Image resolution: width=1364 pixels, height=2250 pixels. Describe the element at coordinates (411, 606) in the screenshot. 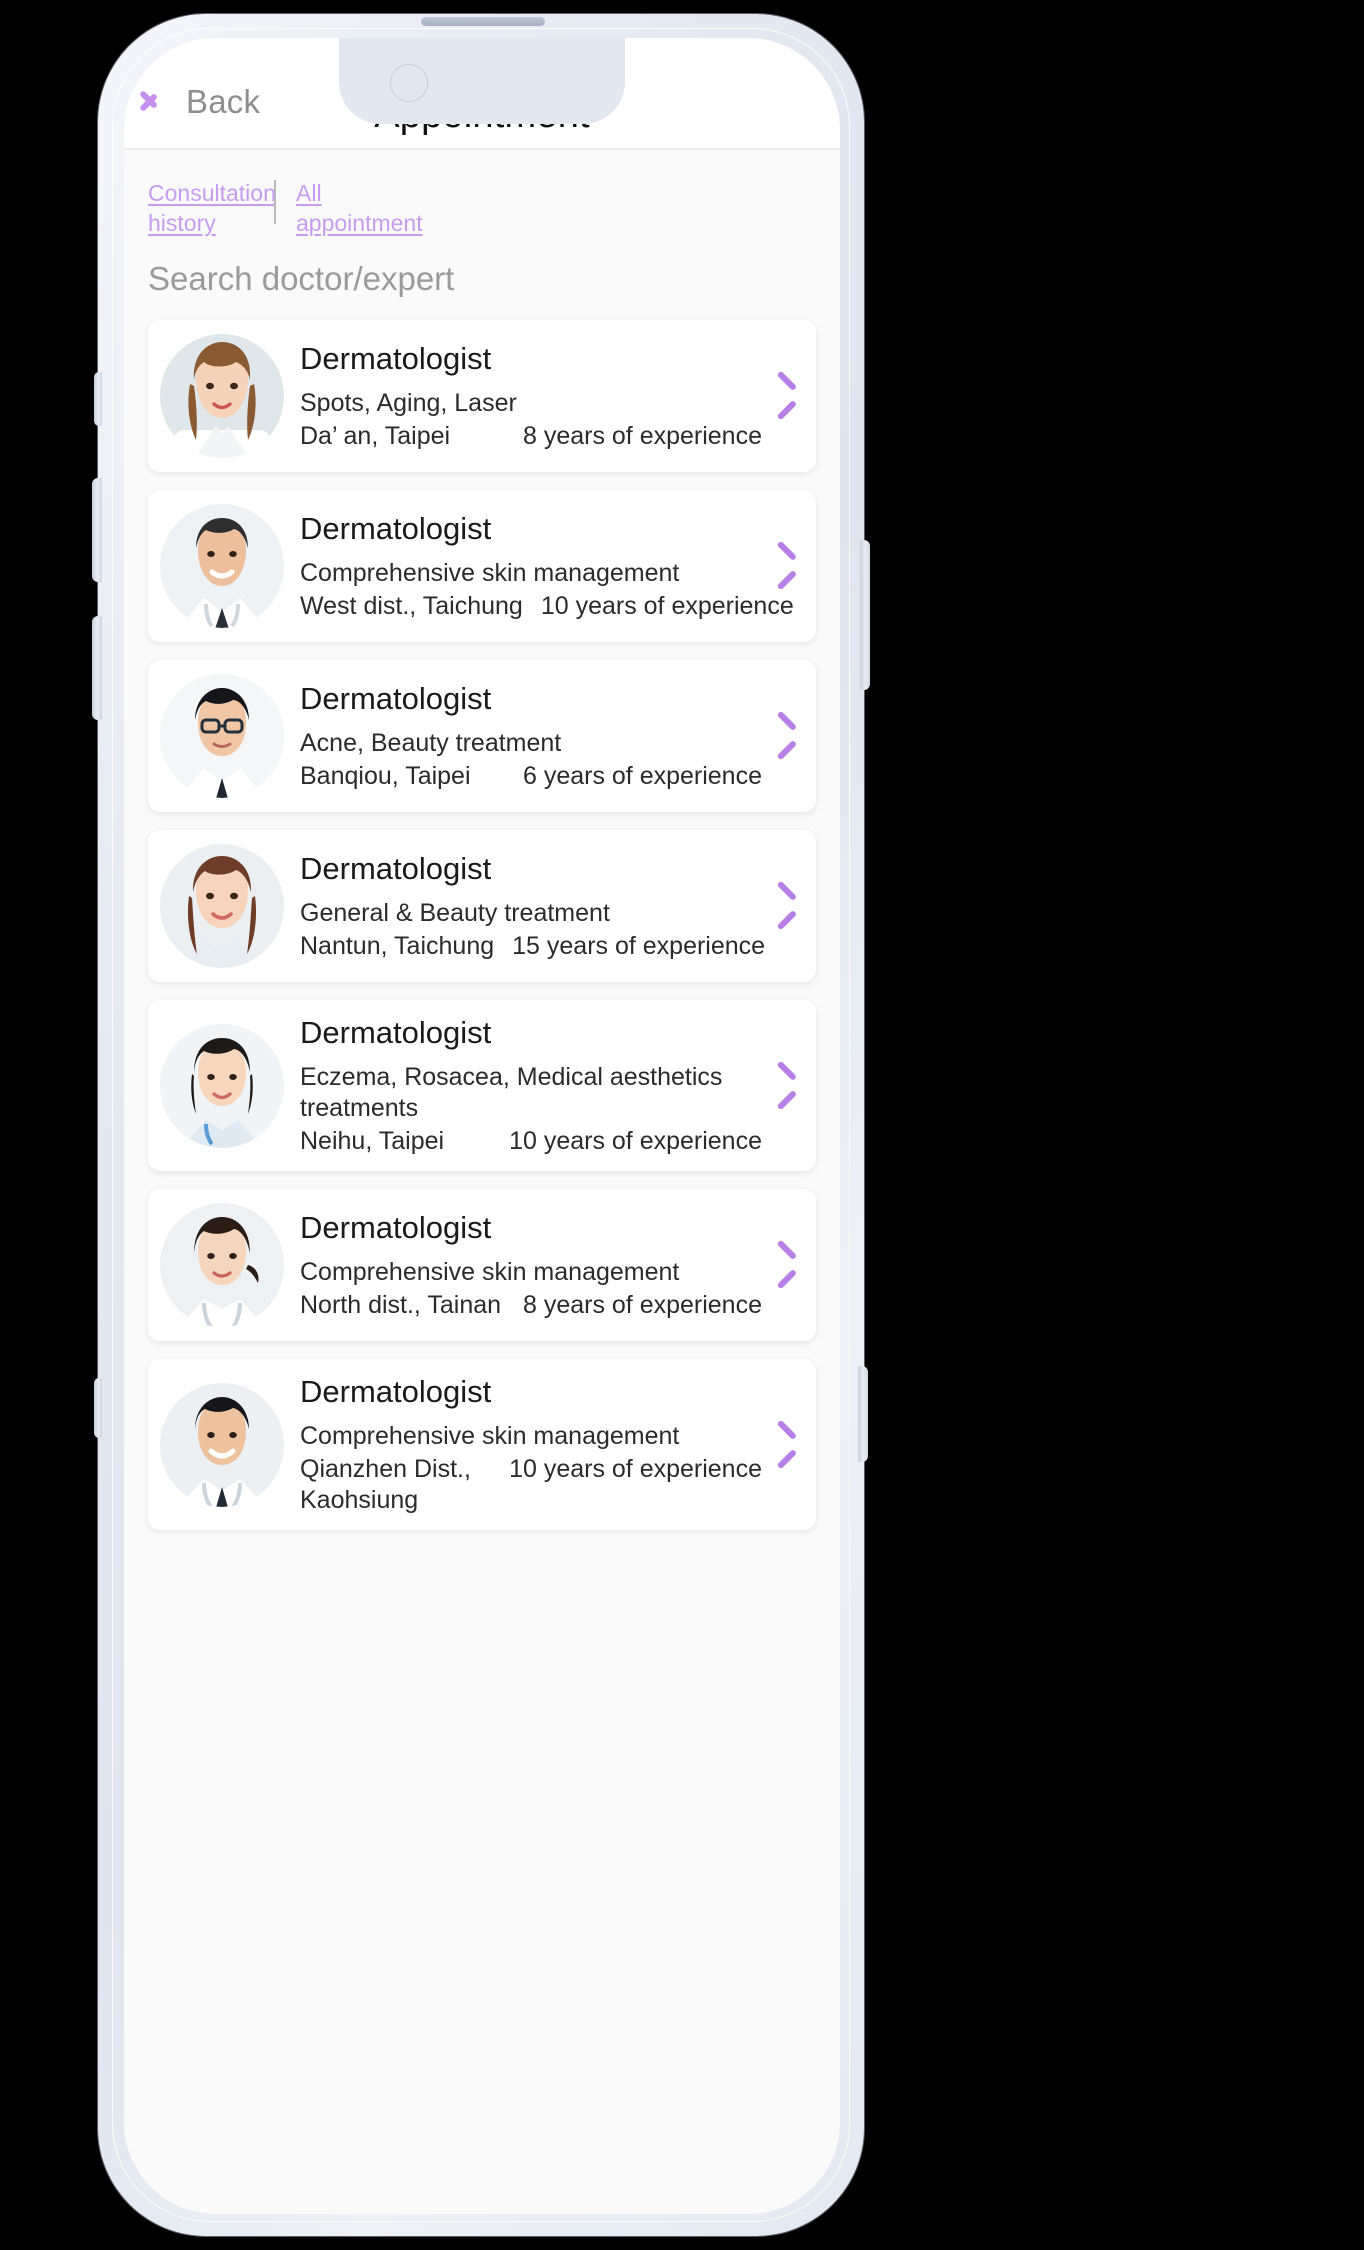

I see `doctor-location: West dist., Taichung` at that location.